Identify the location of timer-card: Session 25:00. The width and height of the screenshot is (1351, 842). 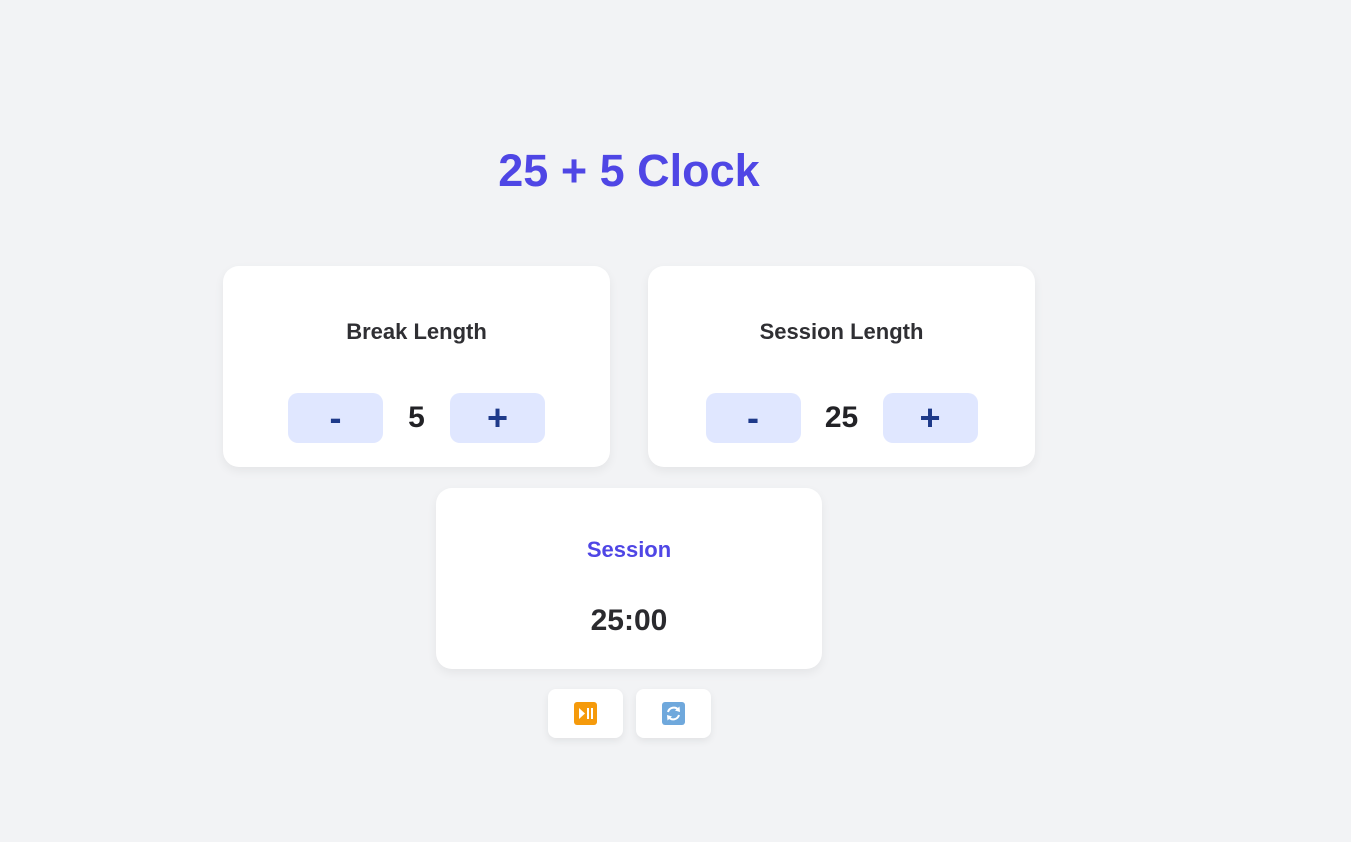
(629, 578).